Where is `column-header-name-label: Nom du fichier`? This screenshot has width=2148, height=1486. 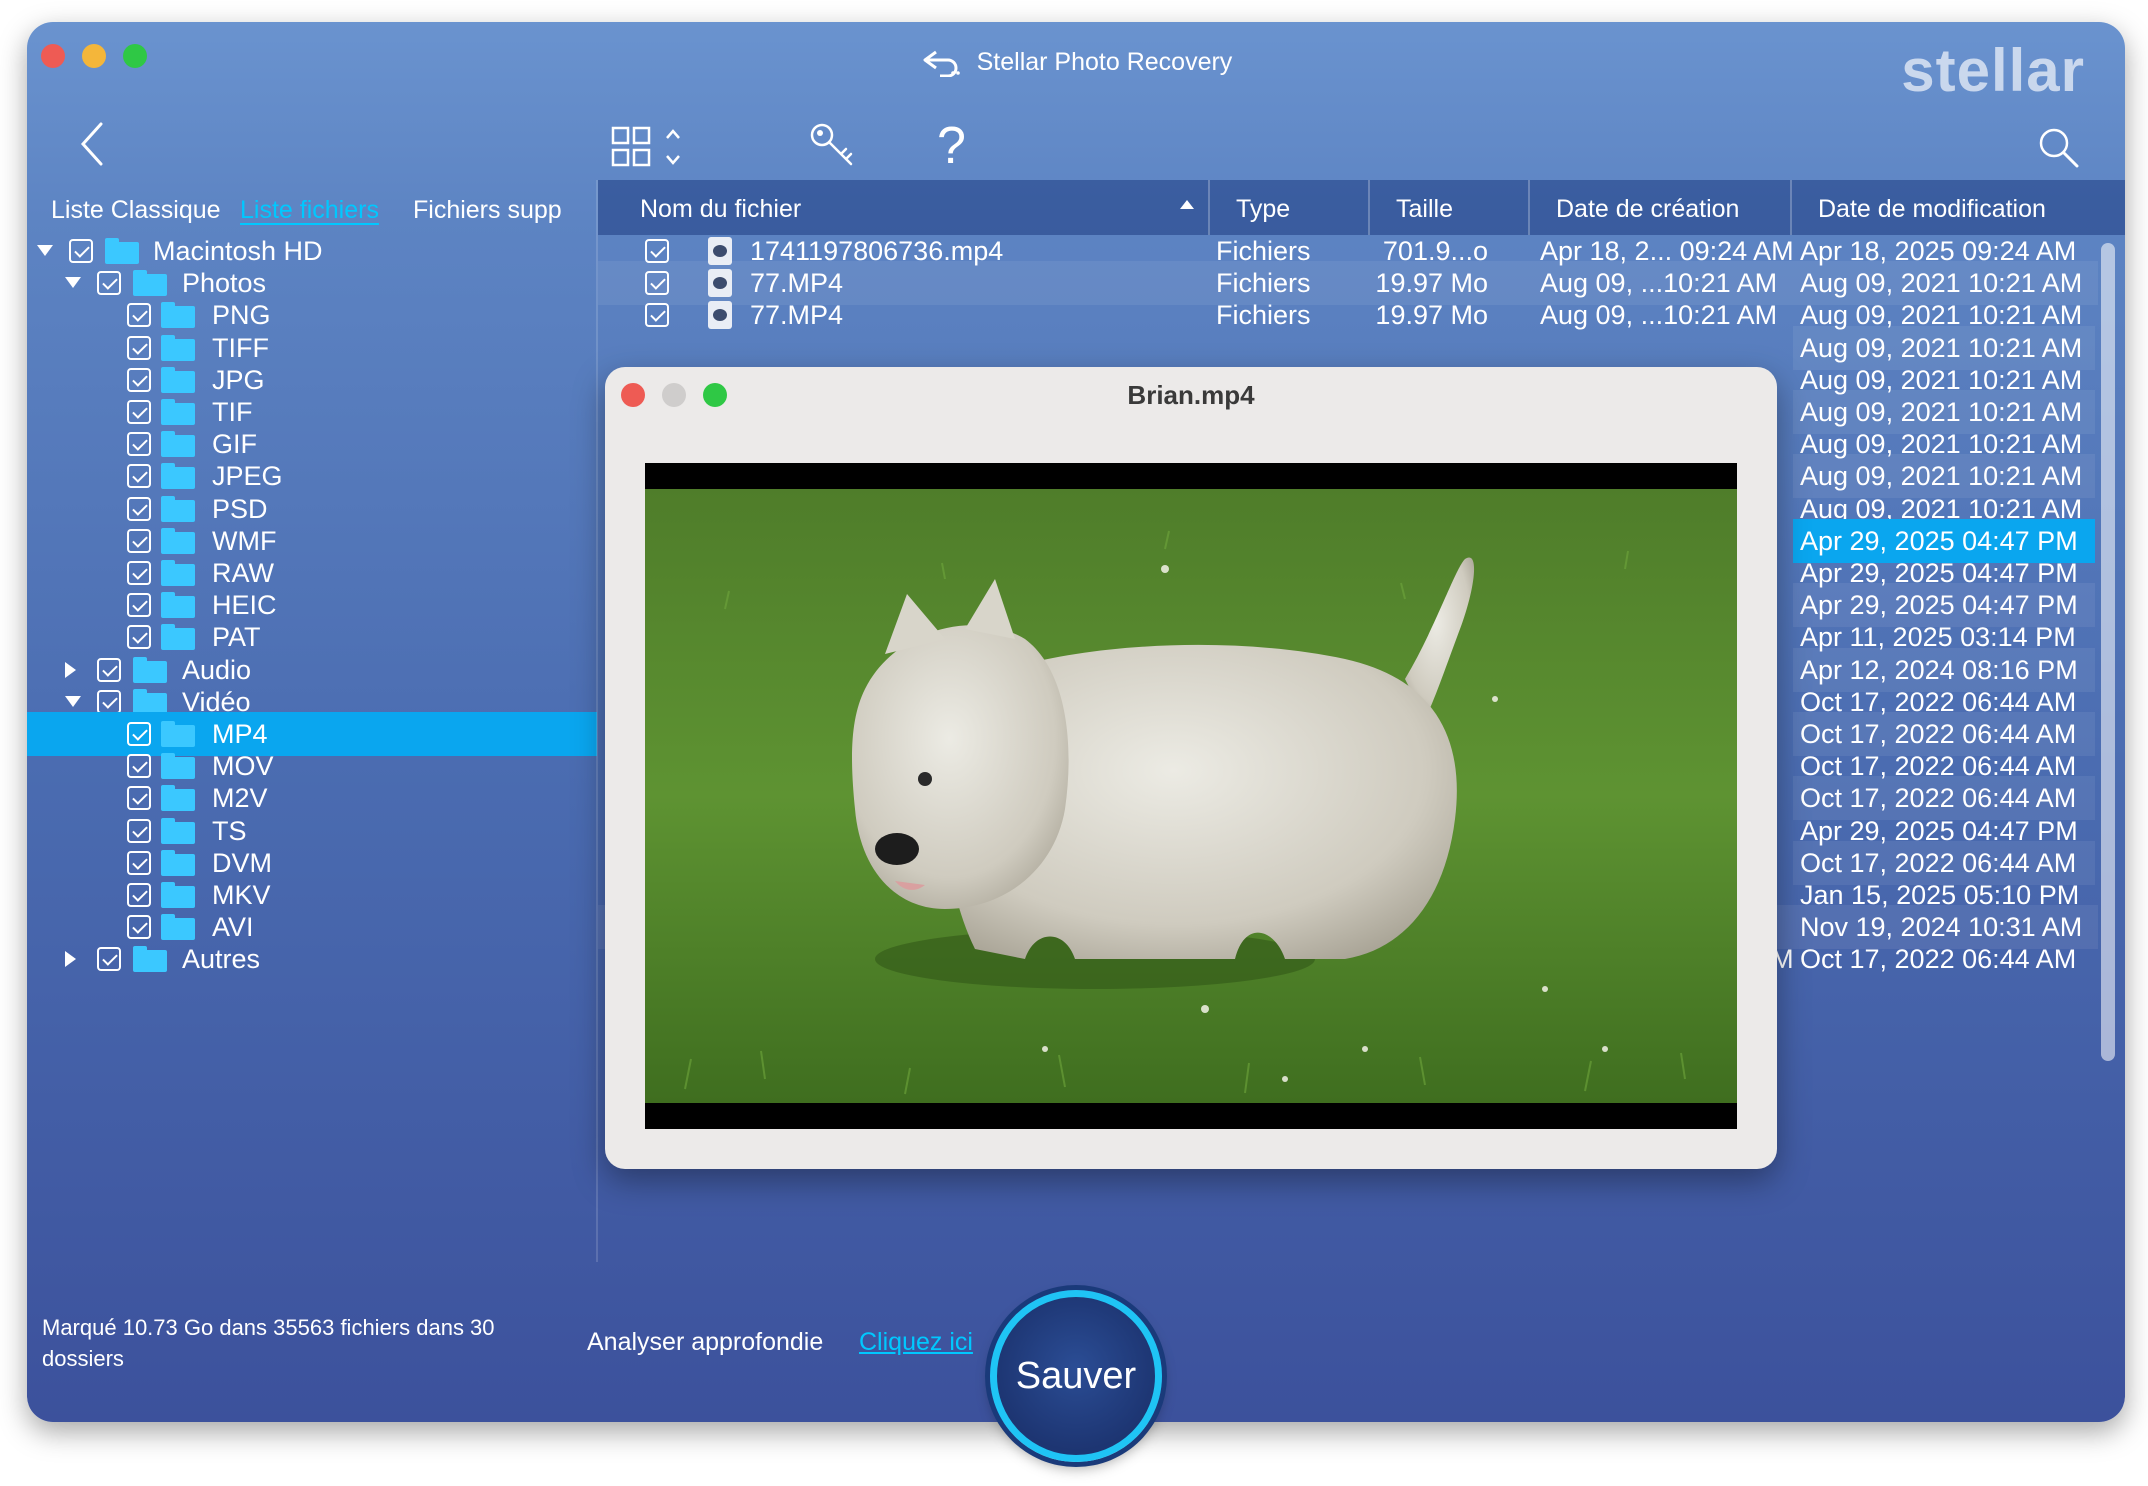
column-header-name-label: Nom du fichier is located at coordinates (721, 209).